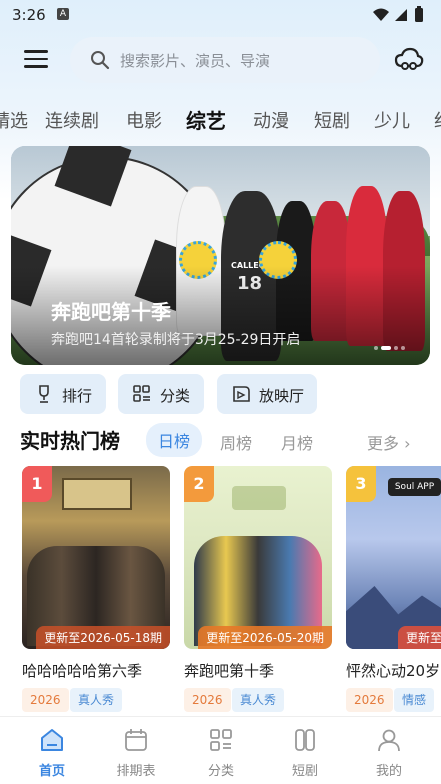 The image size is (441, 784). Describe the element at coordinates (144, 120) in the screenshot. I see `tab-movies: 电影` at that location.